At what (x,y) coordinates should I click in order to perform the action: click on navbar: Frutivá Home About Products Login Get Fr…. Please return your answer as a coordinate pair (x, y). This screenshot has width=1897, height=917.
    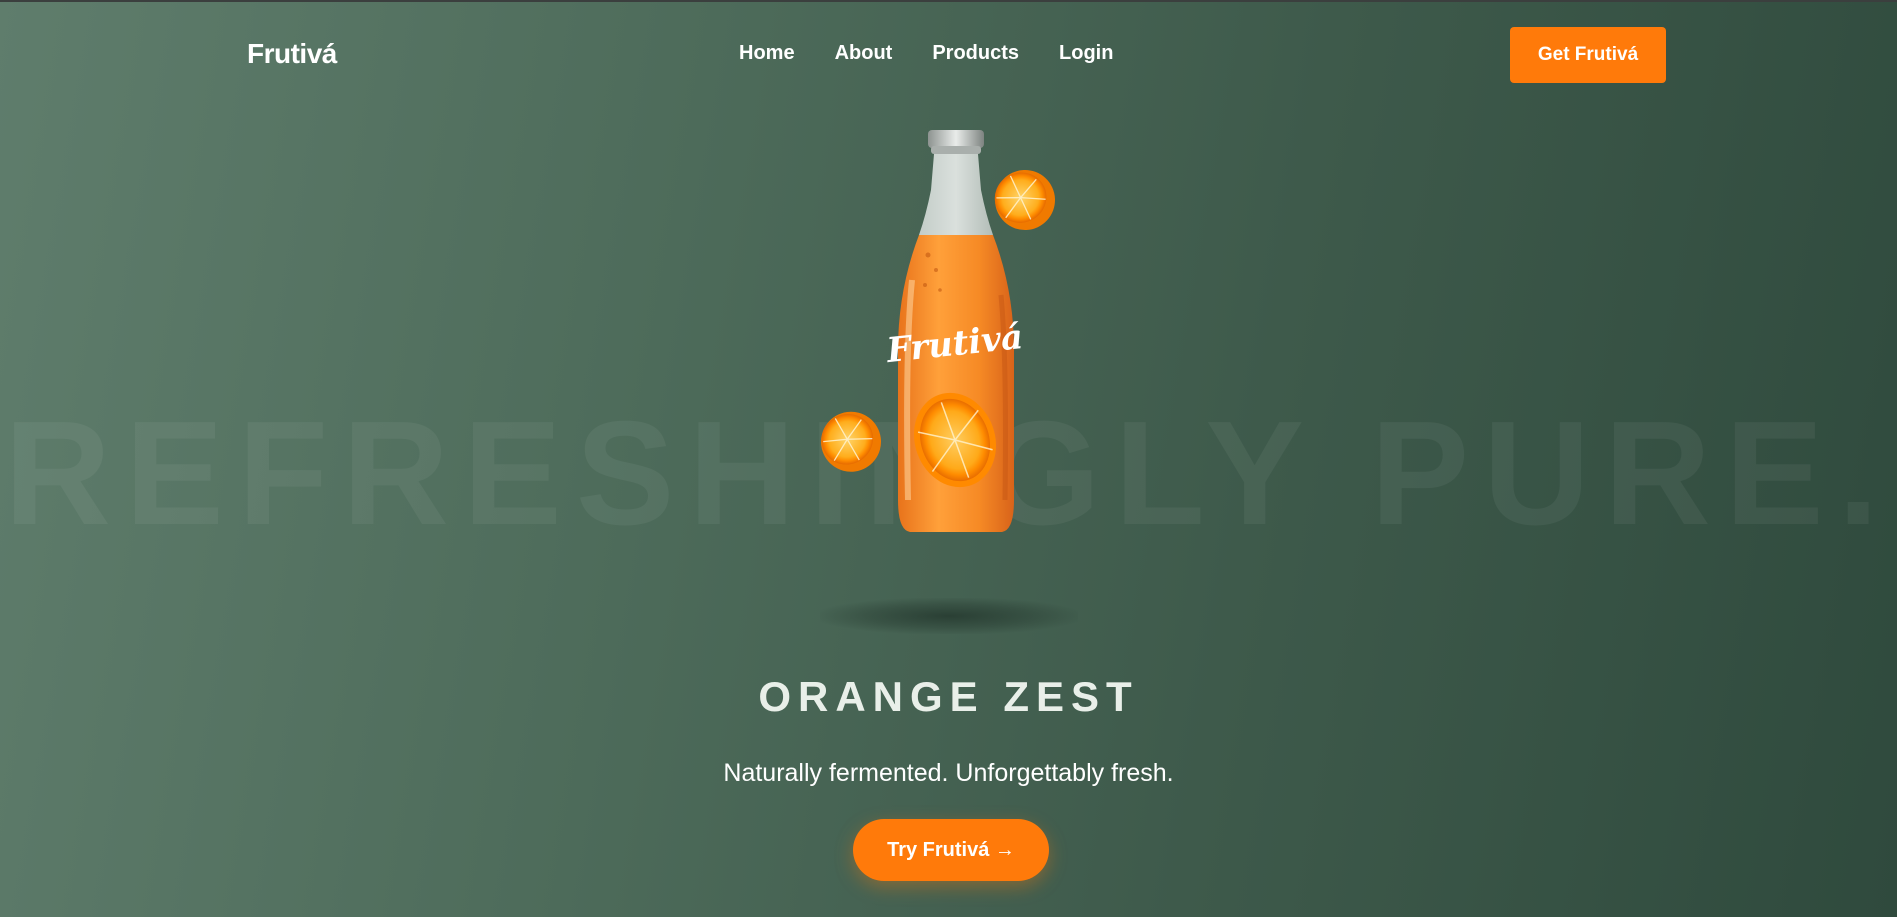
    Looking at the image, I should click on (948, 55).